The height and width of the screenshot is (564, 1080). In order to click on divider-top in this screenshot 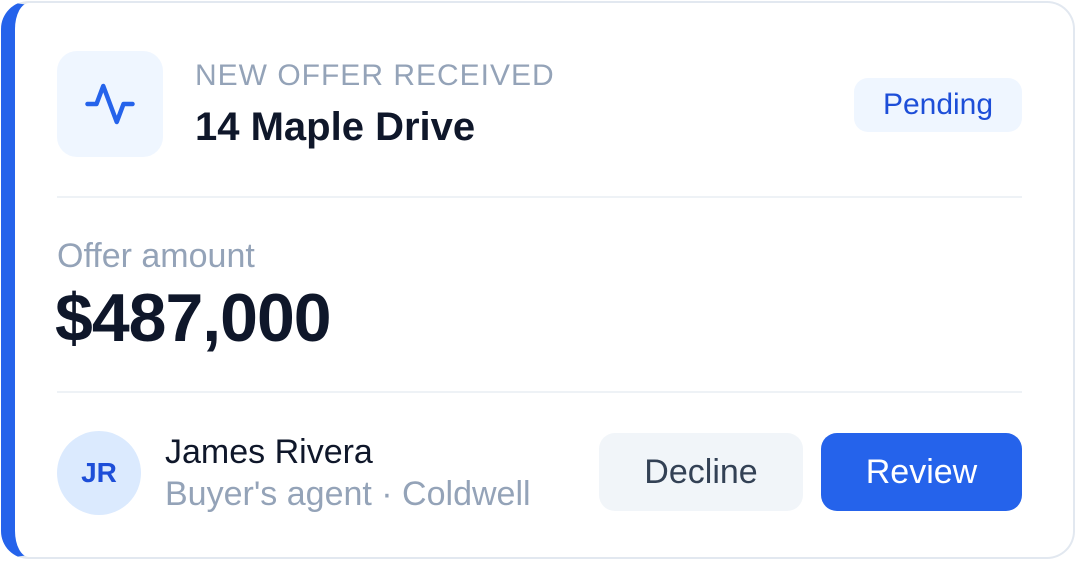, I will do `click(539, 197)`.